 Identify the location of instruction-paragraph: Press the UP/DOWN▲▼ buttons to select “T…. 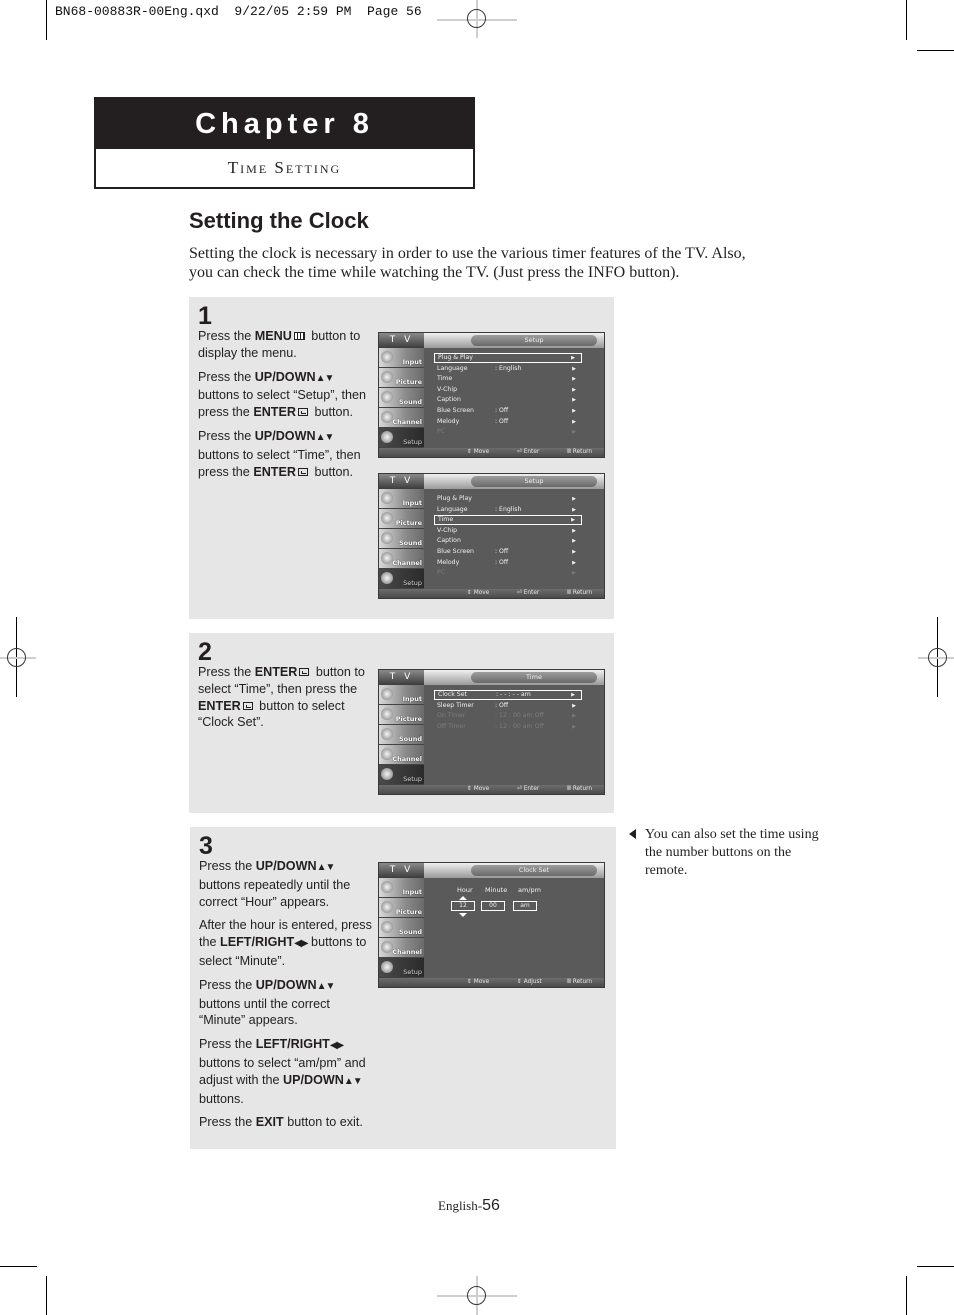
(279, 453).